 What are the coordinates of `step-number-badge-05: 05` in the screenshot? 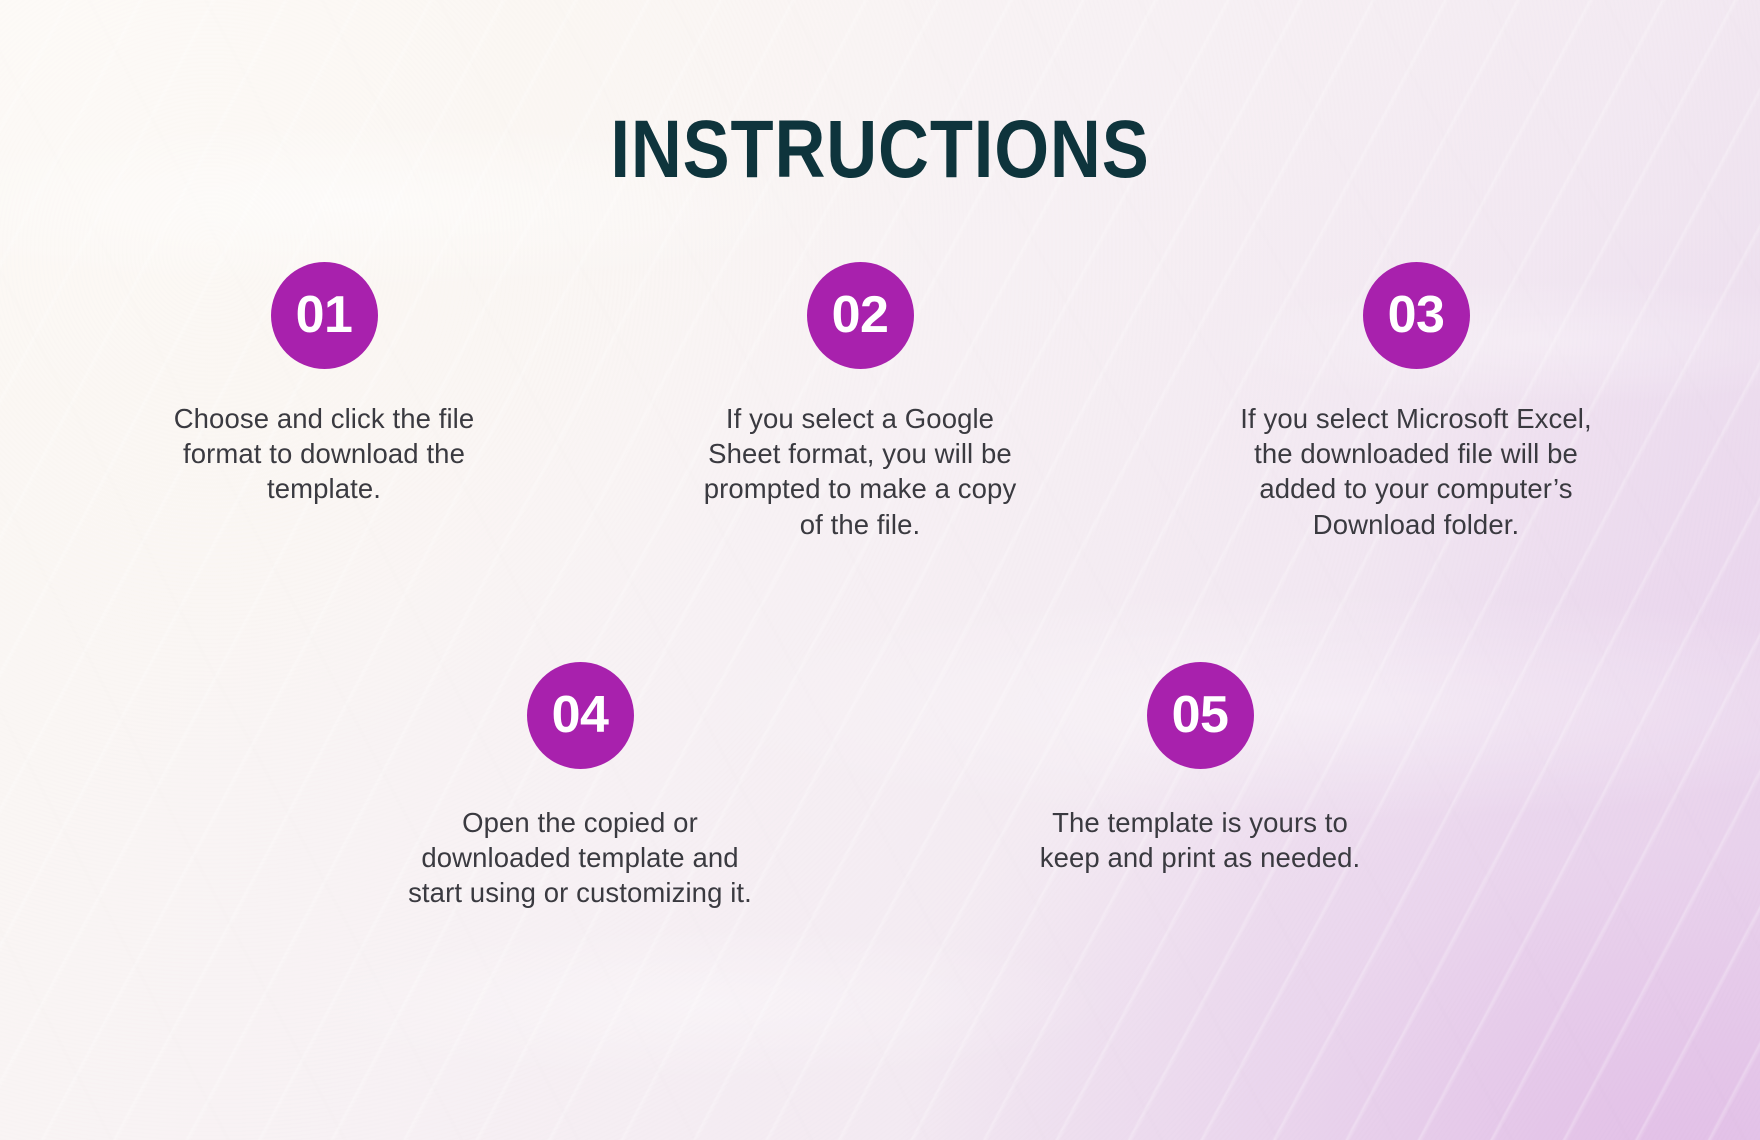 It's located at (1200, 715).